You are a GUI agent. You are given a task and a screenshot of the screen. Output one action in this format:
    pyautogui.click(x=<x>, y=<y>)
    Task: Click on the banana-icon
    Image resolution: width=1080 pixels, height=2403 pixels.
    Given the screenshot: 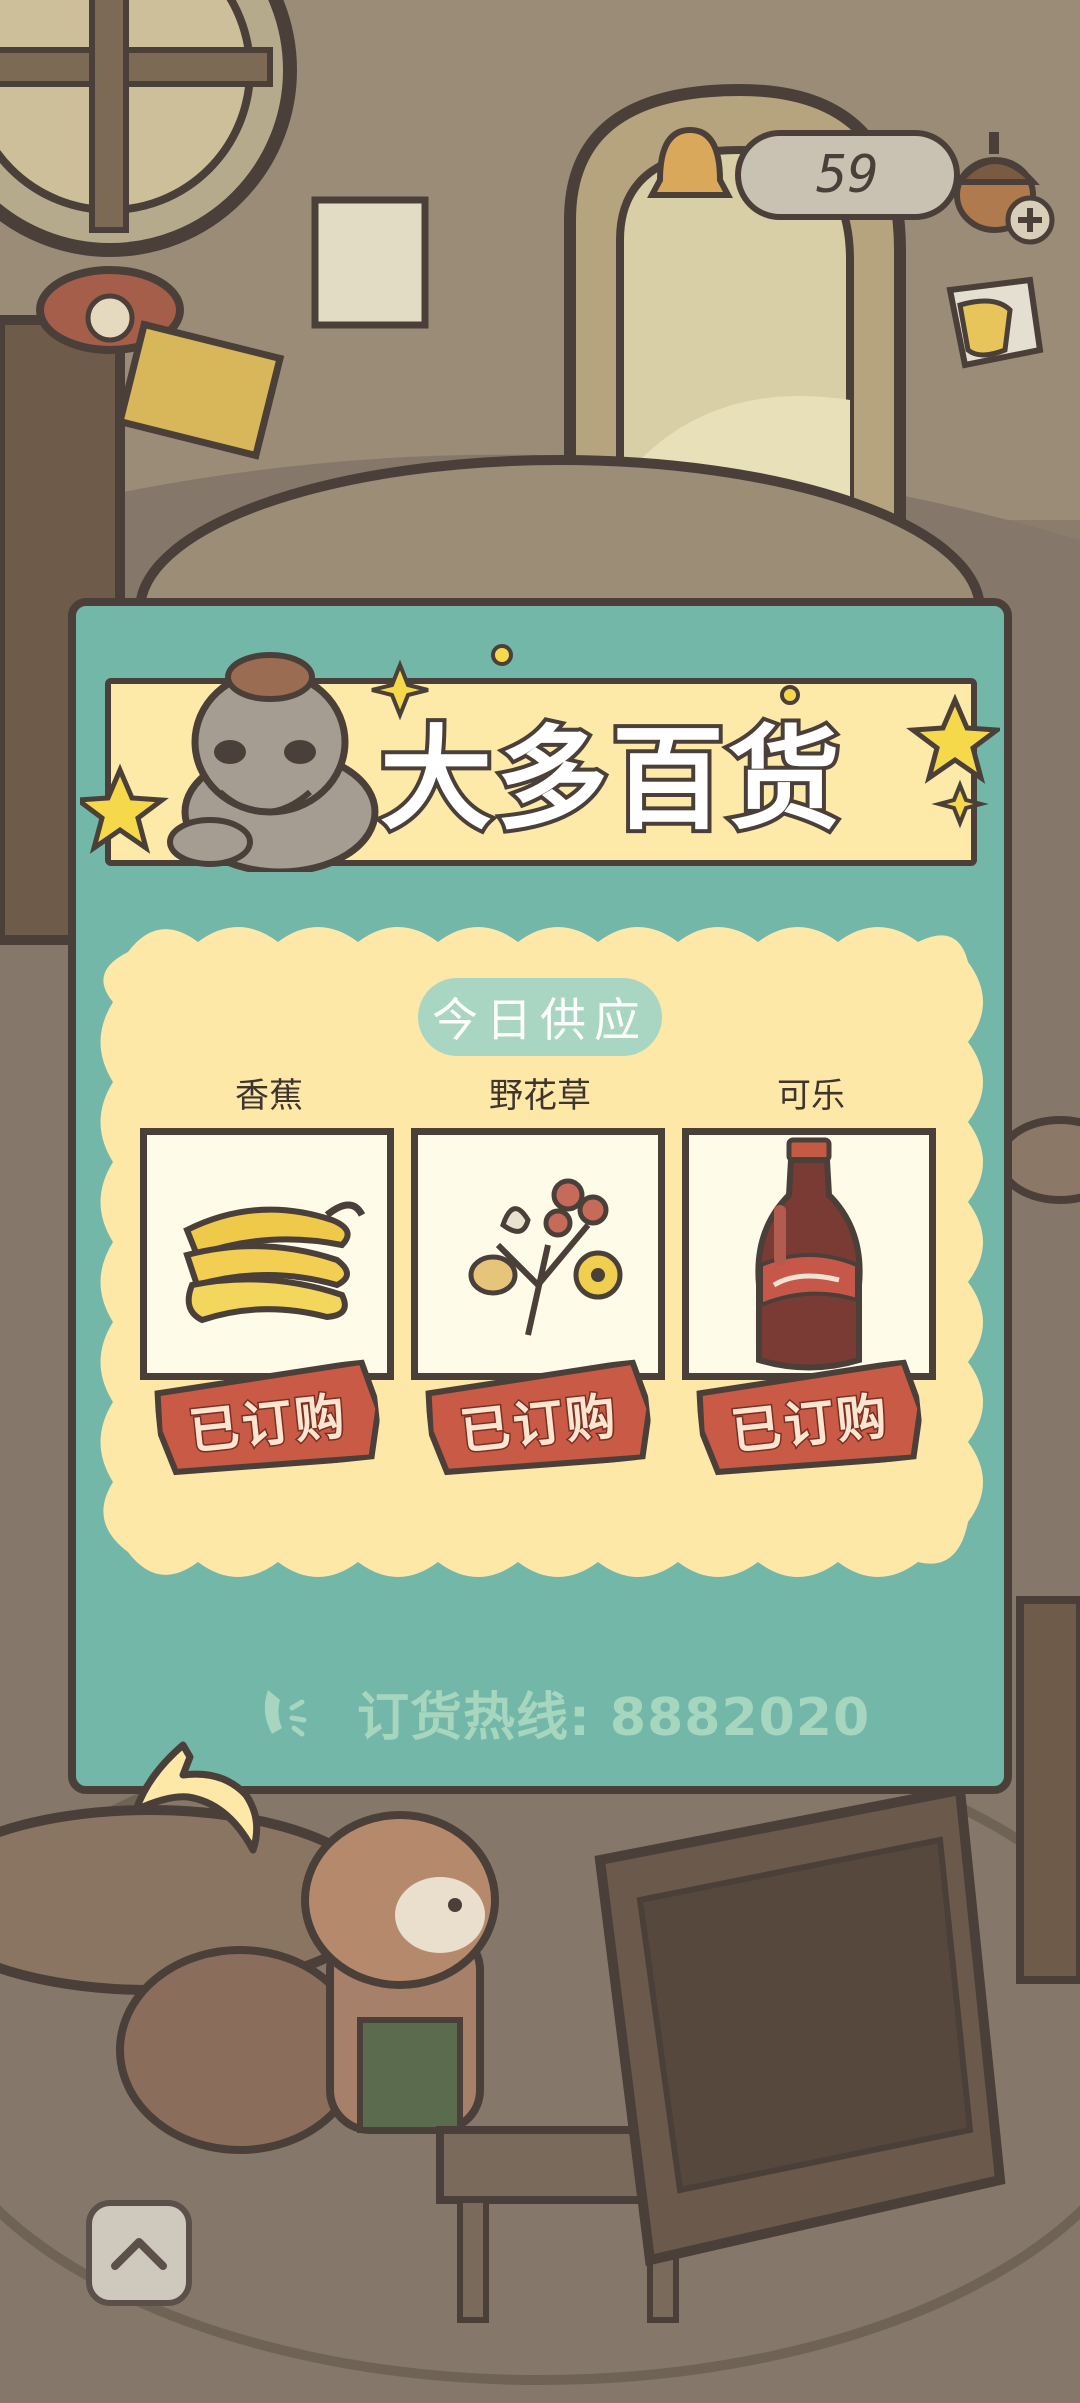 What is the action you would take?
    pyautogui.click(x=274, y=1262)
    